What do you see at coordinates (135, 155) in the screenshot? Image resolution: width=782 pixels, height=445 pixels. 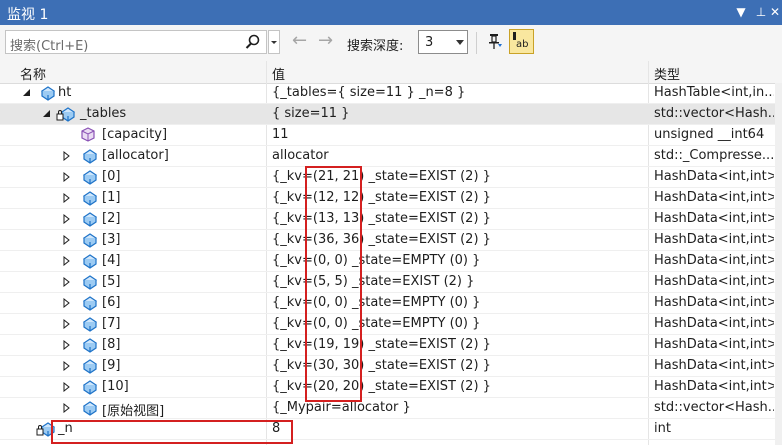 I see `variable-name: [allocator]` at bounding box center [135, 155].